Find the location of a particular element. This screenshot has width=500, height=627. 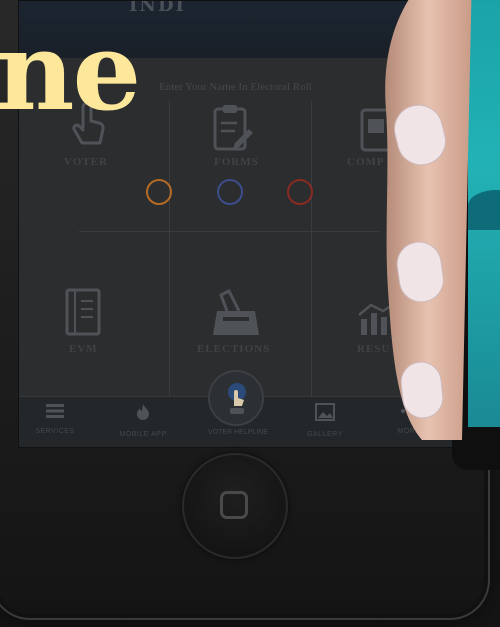

headline-text: ne is located at coordinates (70, 72).